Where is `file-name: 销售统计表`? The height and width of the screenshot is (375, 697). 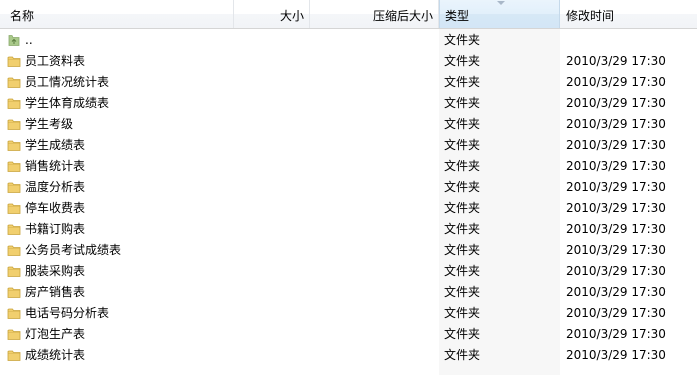 file-name: 销售统计表 is located at coordinates (55, 166).